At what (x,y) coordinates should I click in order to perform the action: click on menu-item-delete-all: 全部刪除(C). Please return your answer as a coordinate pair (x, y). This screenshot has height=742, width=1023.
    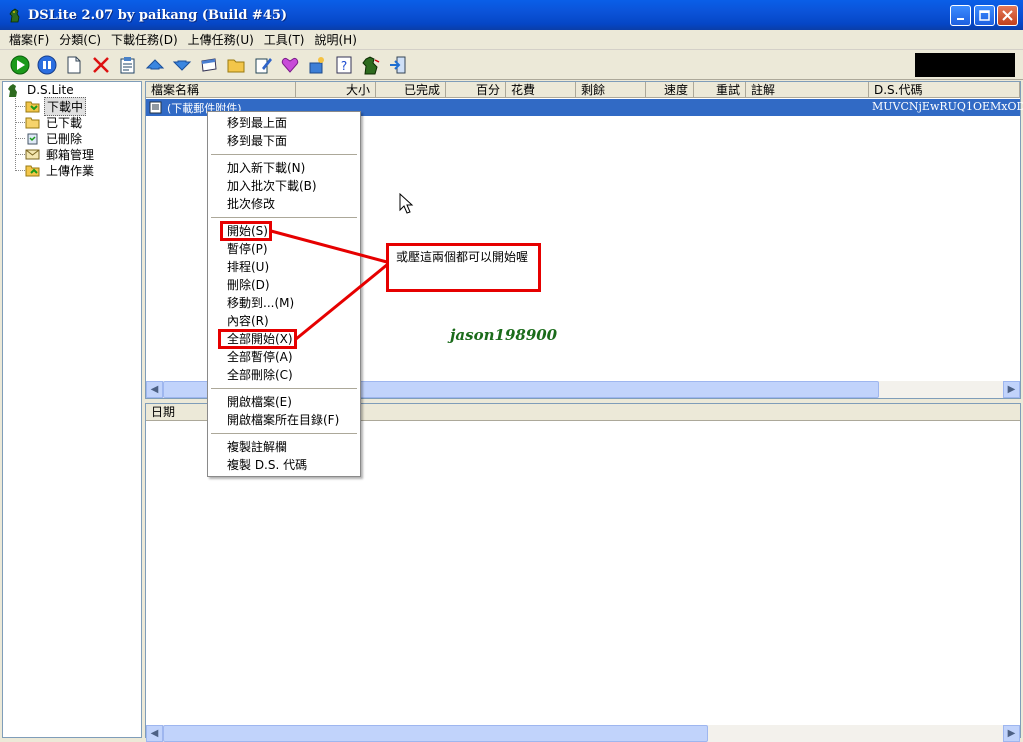
    Looking at the image, I should click on (260, 375).